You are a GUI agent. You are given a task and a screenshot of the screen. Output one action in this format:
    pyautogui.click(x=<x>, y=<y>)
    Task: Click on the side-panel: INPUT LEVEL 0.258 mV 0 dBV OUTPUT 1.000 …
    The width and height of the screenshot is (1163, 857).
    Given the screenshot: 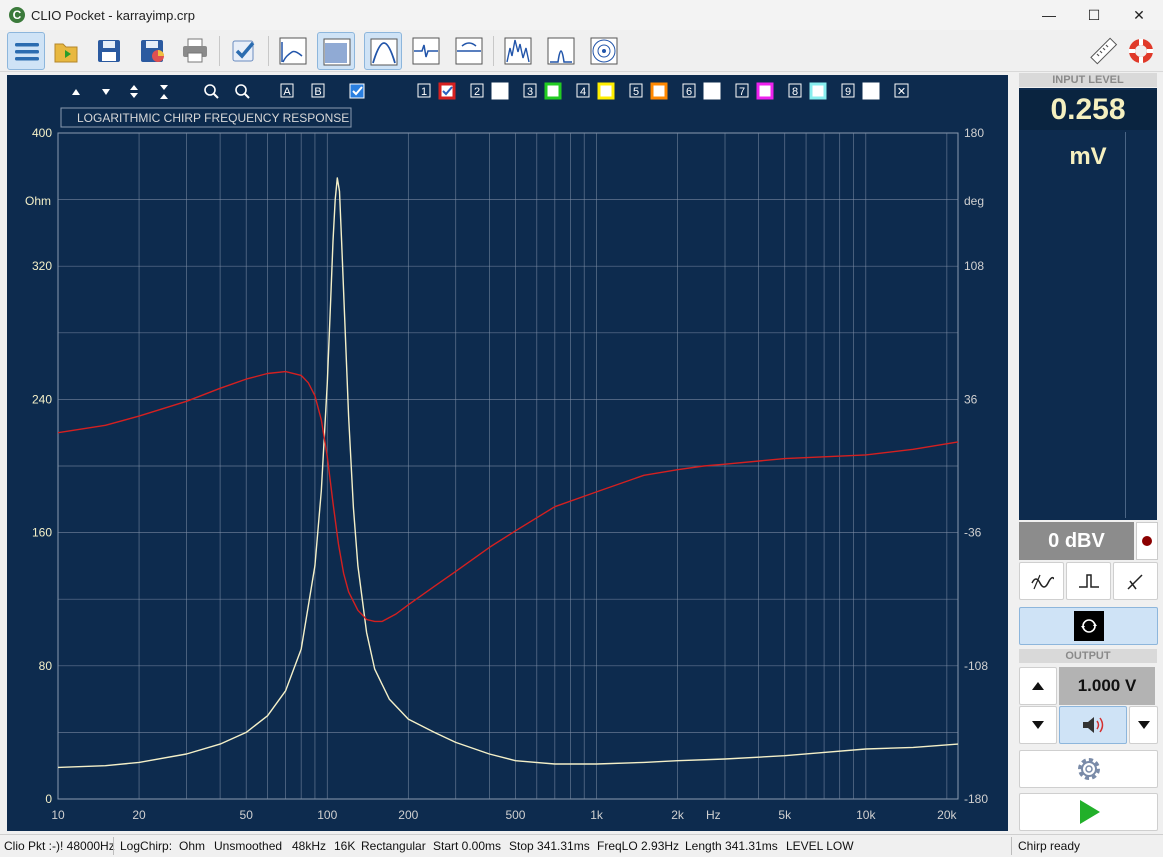 What is the action you would take?
    pyautogui.click(x=1090, y=452)
    